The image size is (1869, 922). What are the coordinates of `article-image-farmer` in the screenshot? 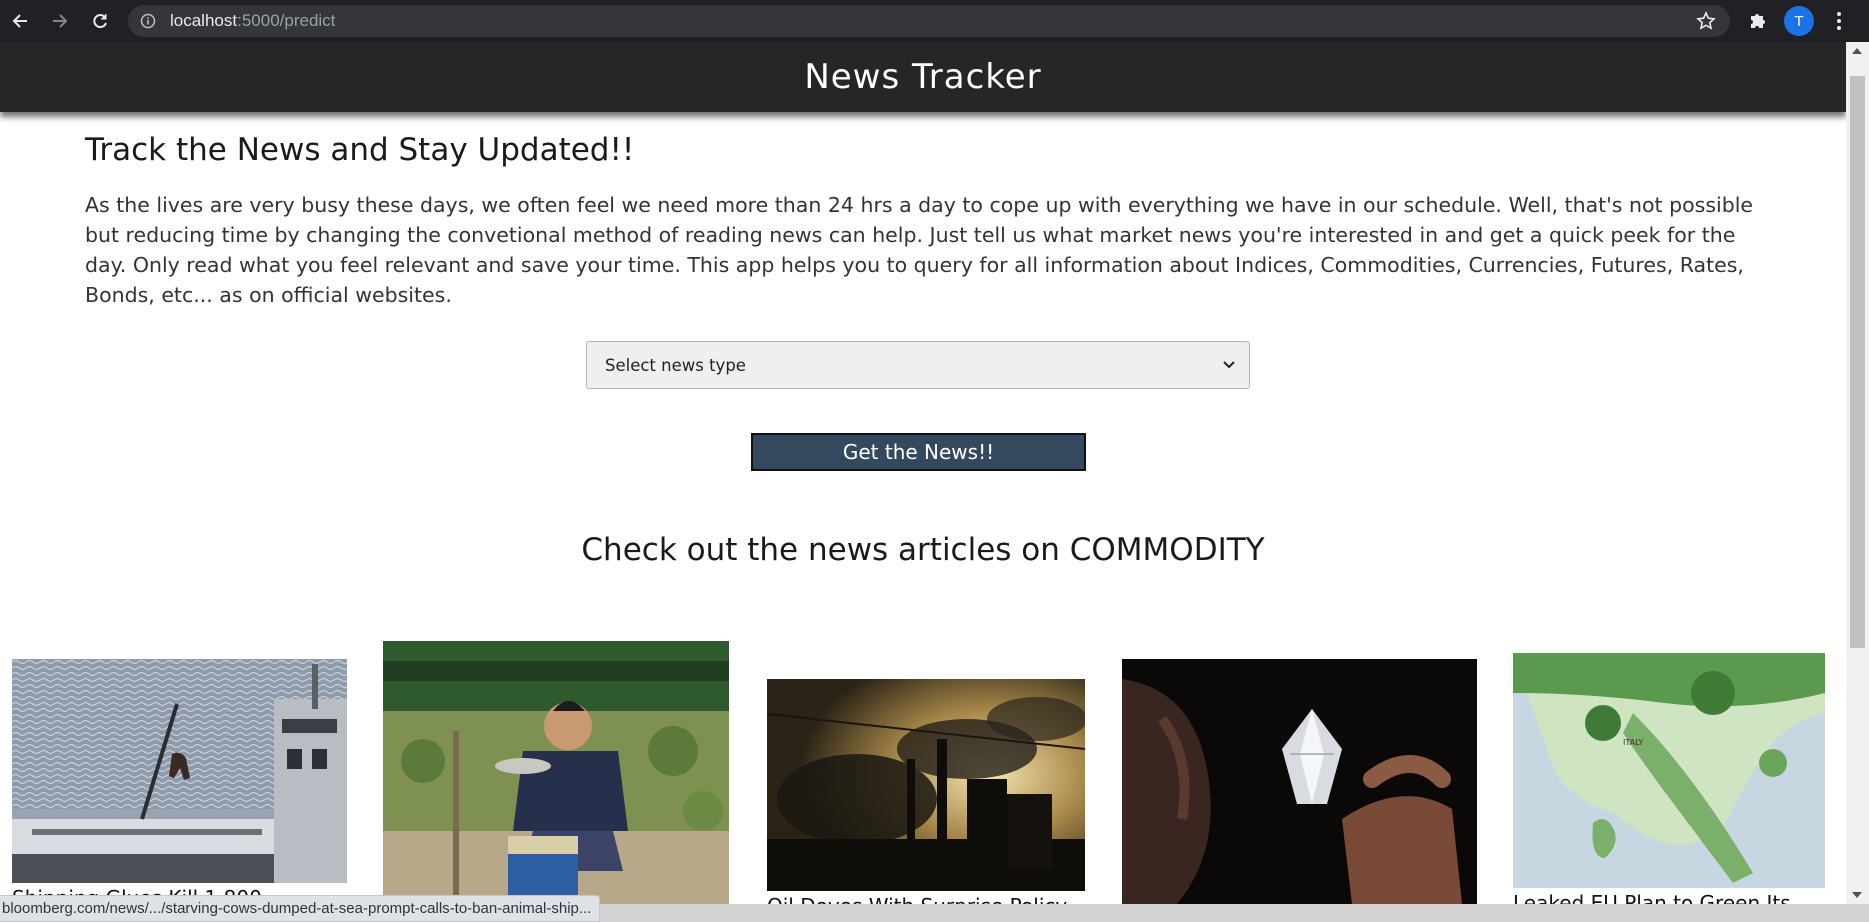 It's located at (556, 772).